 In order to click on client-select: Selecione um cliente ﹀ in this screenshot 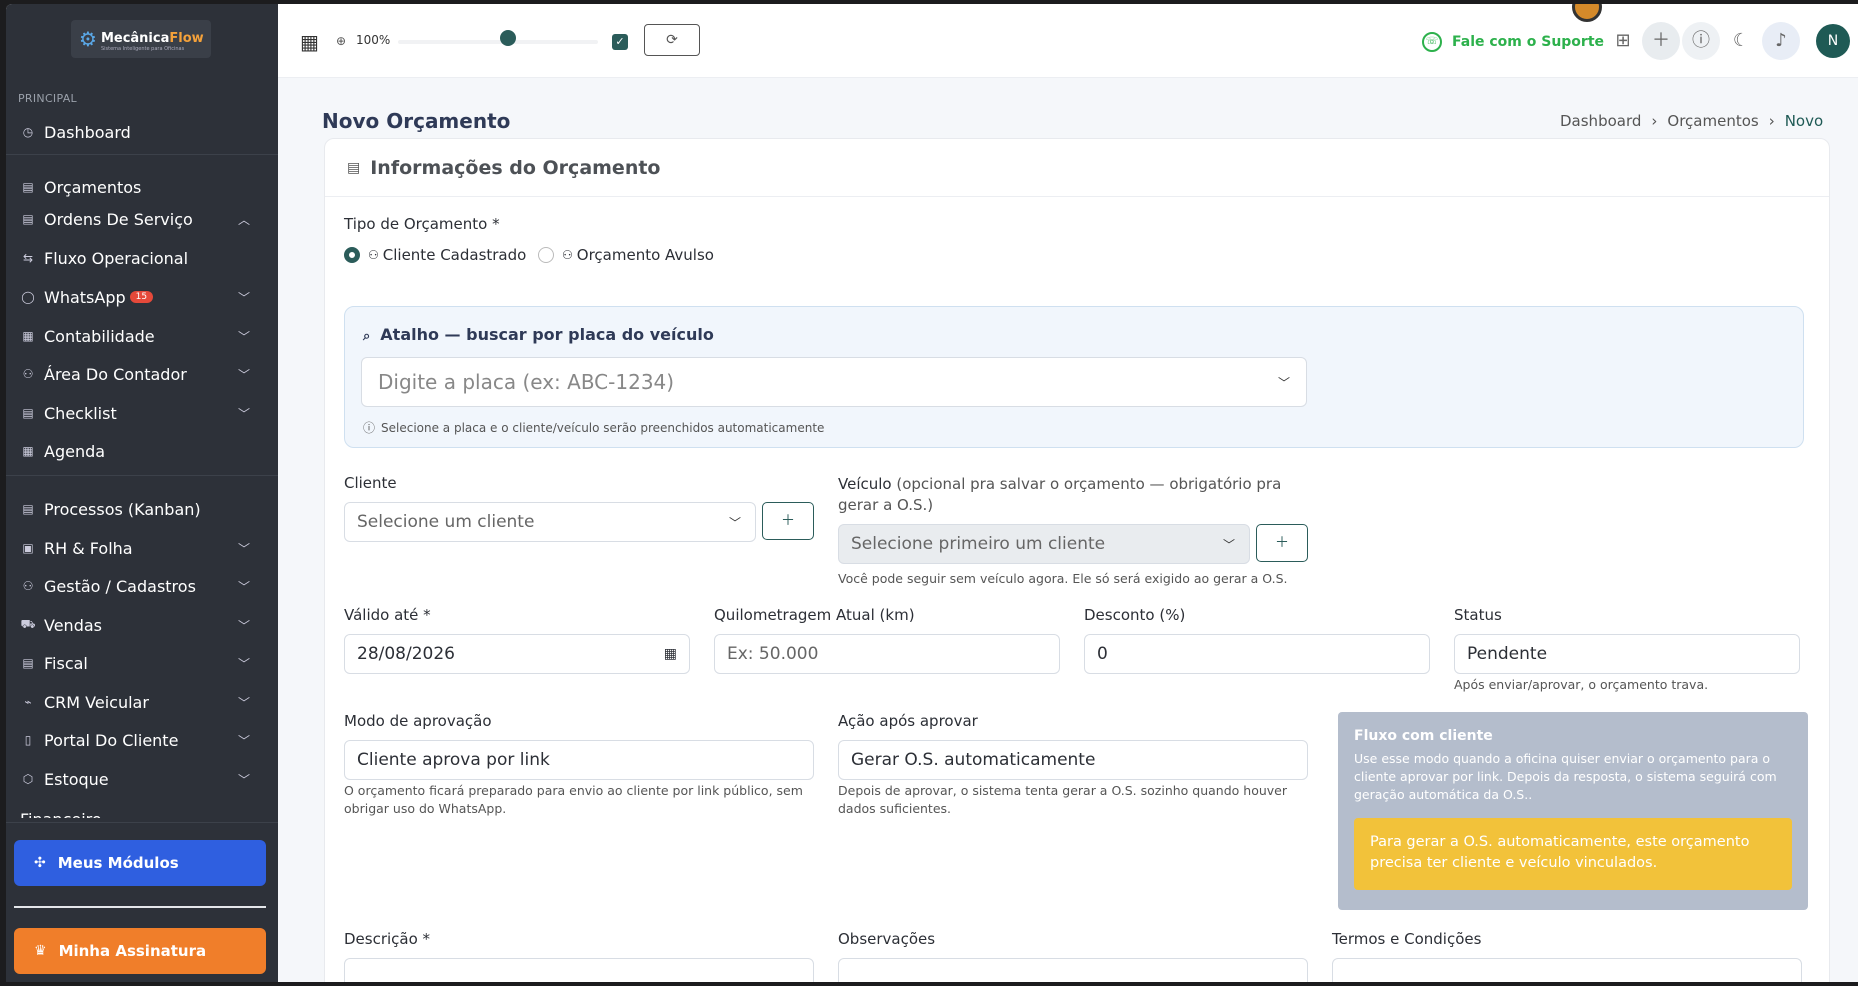, I will do `click(550, 522)`.